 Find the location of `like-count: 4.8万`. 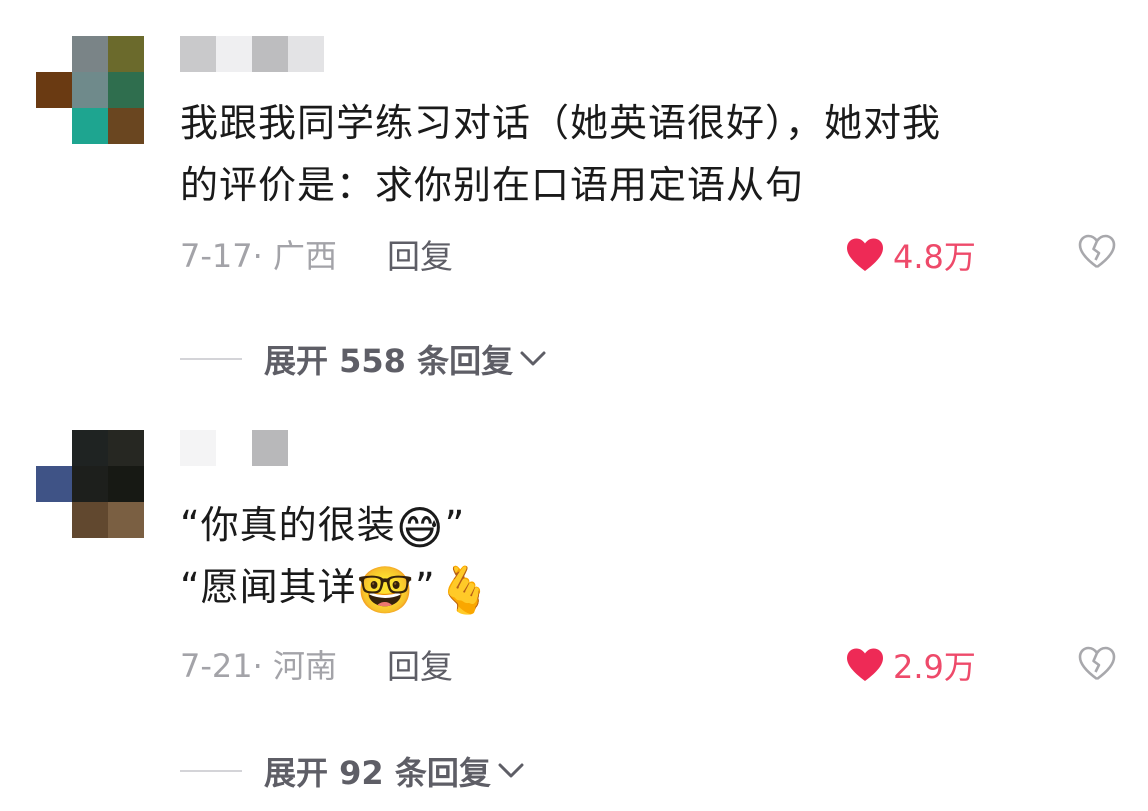

like-count: 4.8万 is located at coordinates (934, 257).